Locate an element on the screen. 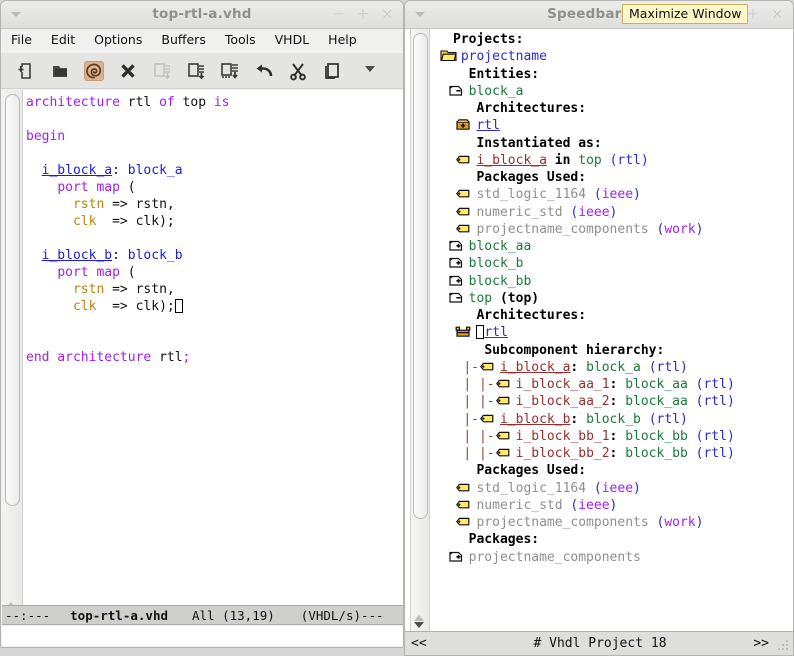 This screenshot has height=656, width=794. speedbar-scrollbar-thumb is located at coordinates (420, 276).